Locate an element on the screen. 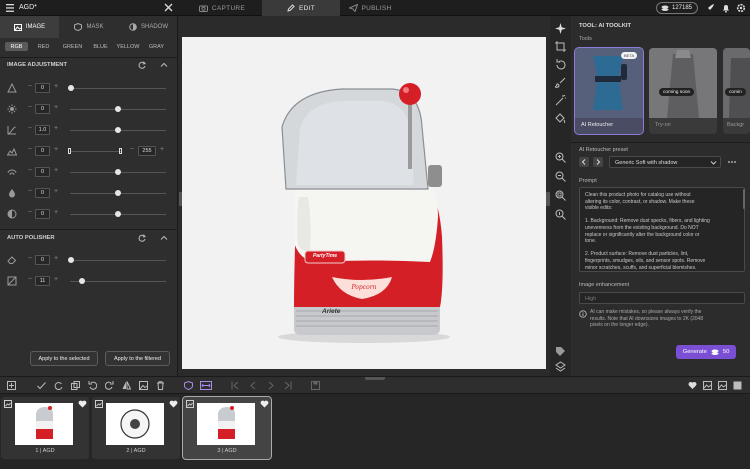 This screenshot has width=750, height=469. trash-icon is located at coordinates (160, 385).